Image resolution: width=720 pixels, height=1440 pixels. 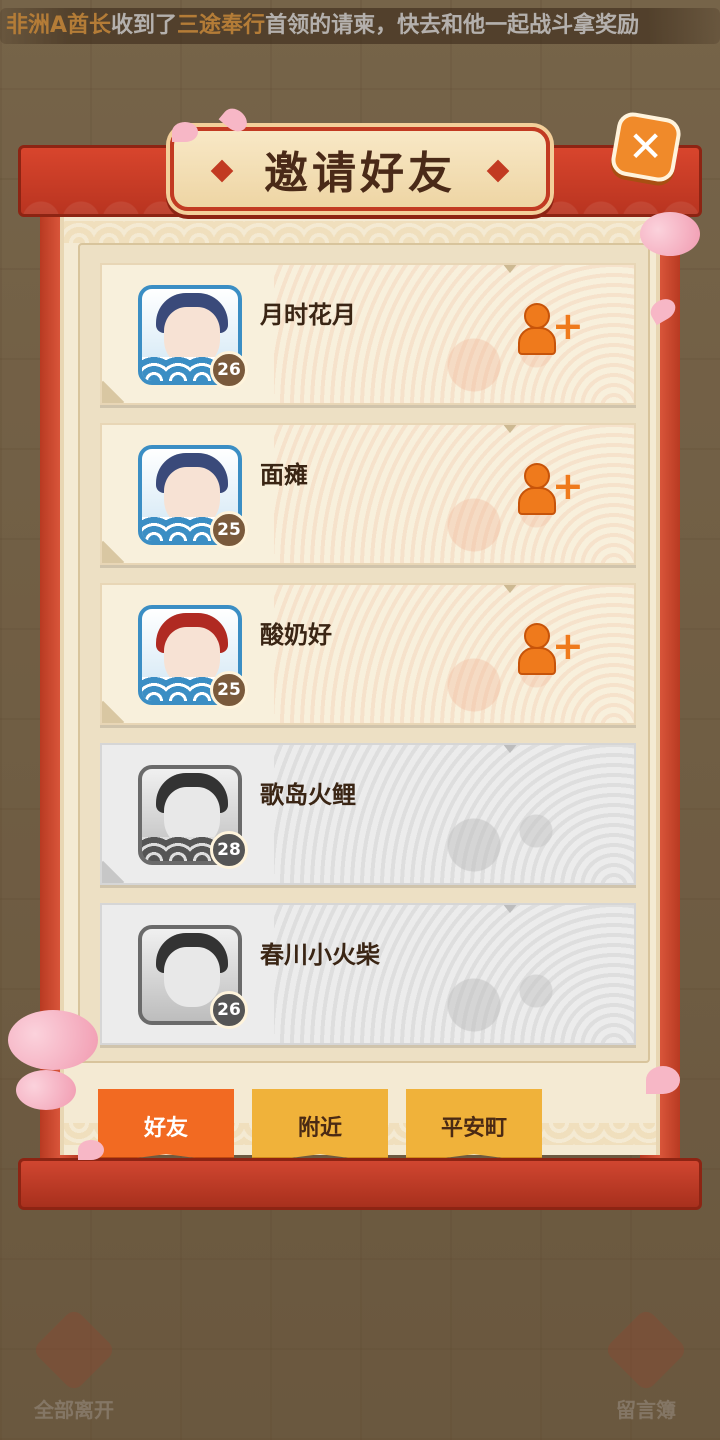 I want to click on friend-row-offline: 26 春川小火柴, so click(x=368, y=974).